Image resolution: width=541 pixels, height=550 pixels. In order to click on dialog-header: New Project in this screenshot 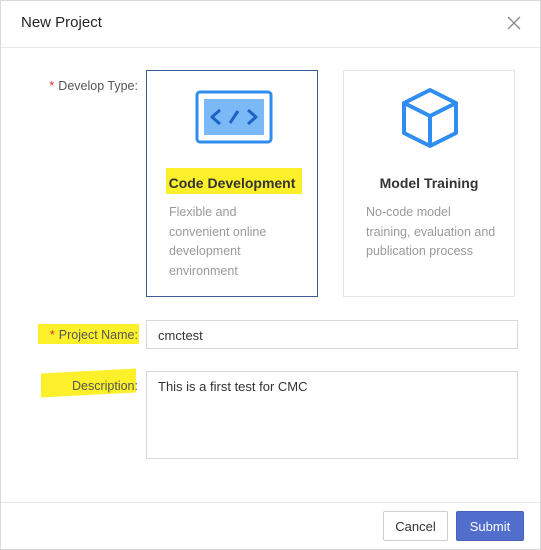, I will do `click(270, 24)`.